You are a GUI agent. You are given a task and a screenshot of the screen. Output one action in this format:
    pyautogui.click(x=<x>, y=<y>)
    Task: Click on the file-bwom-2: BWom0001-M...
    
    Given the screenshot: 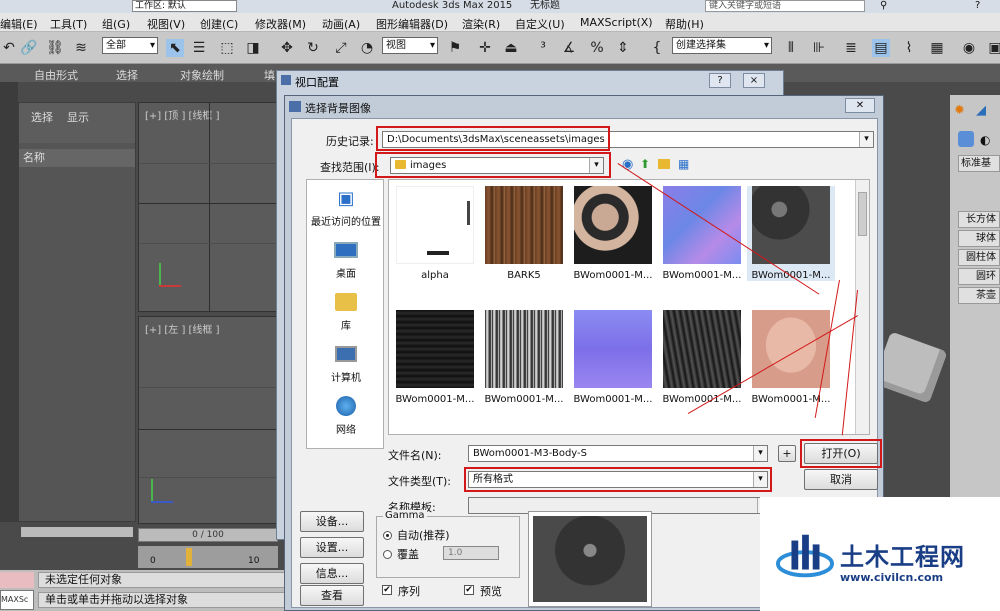 What is the action you would take?
    pyautogui.click(x=702, y=233)
    